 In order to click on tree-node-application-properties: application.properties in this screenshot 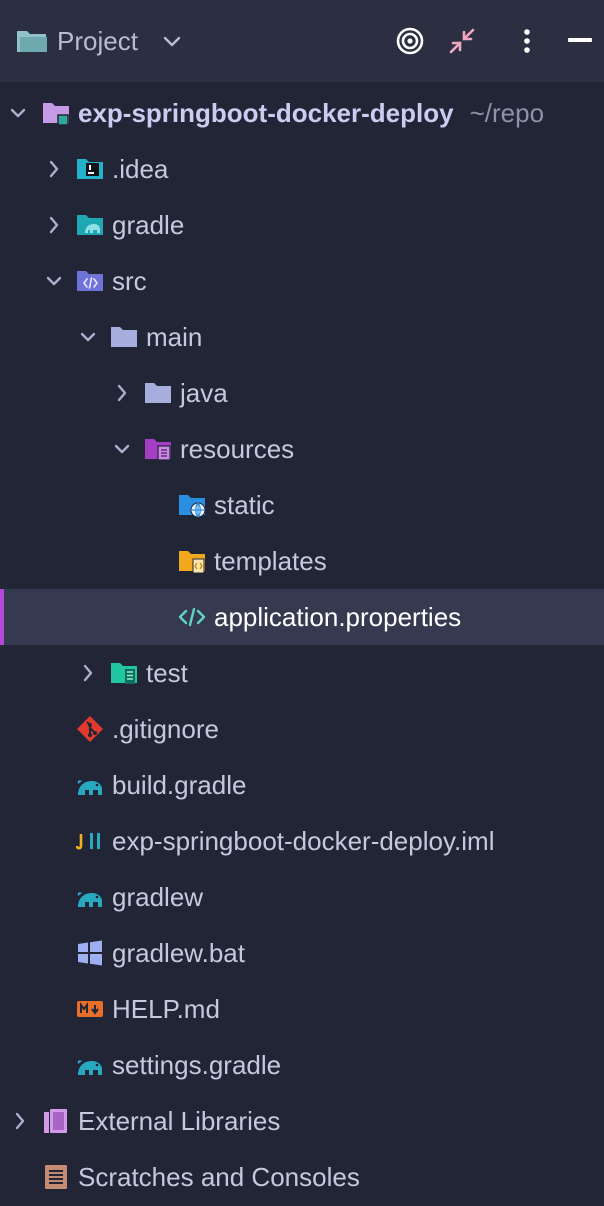, I will do `click(302, 617)`.